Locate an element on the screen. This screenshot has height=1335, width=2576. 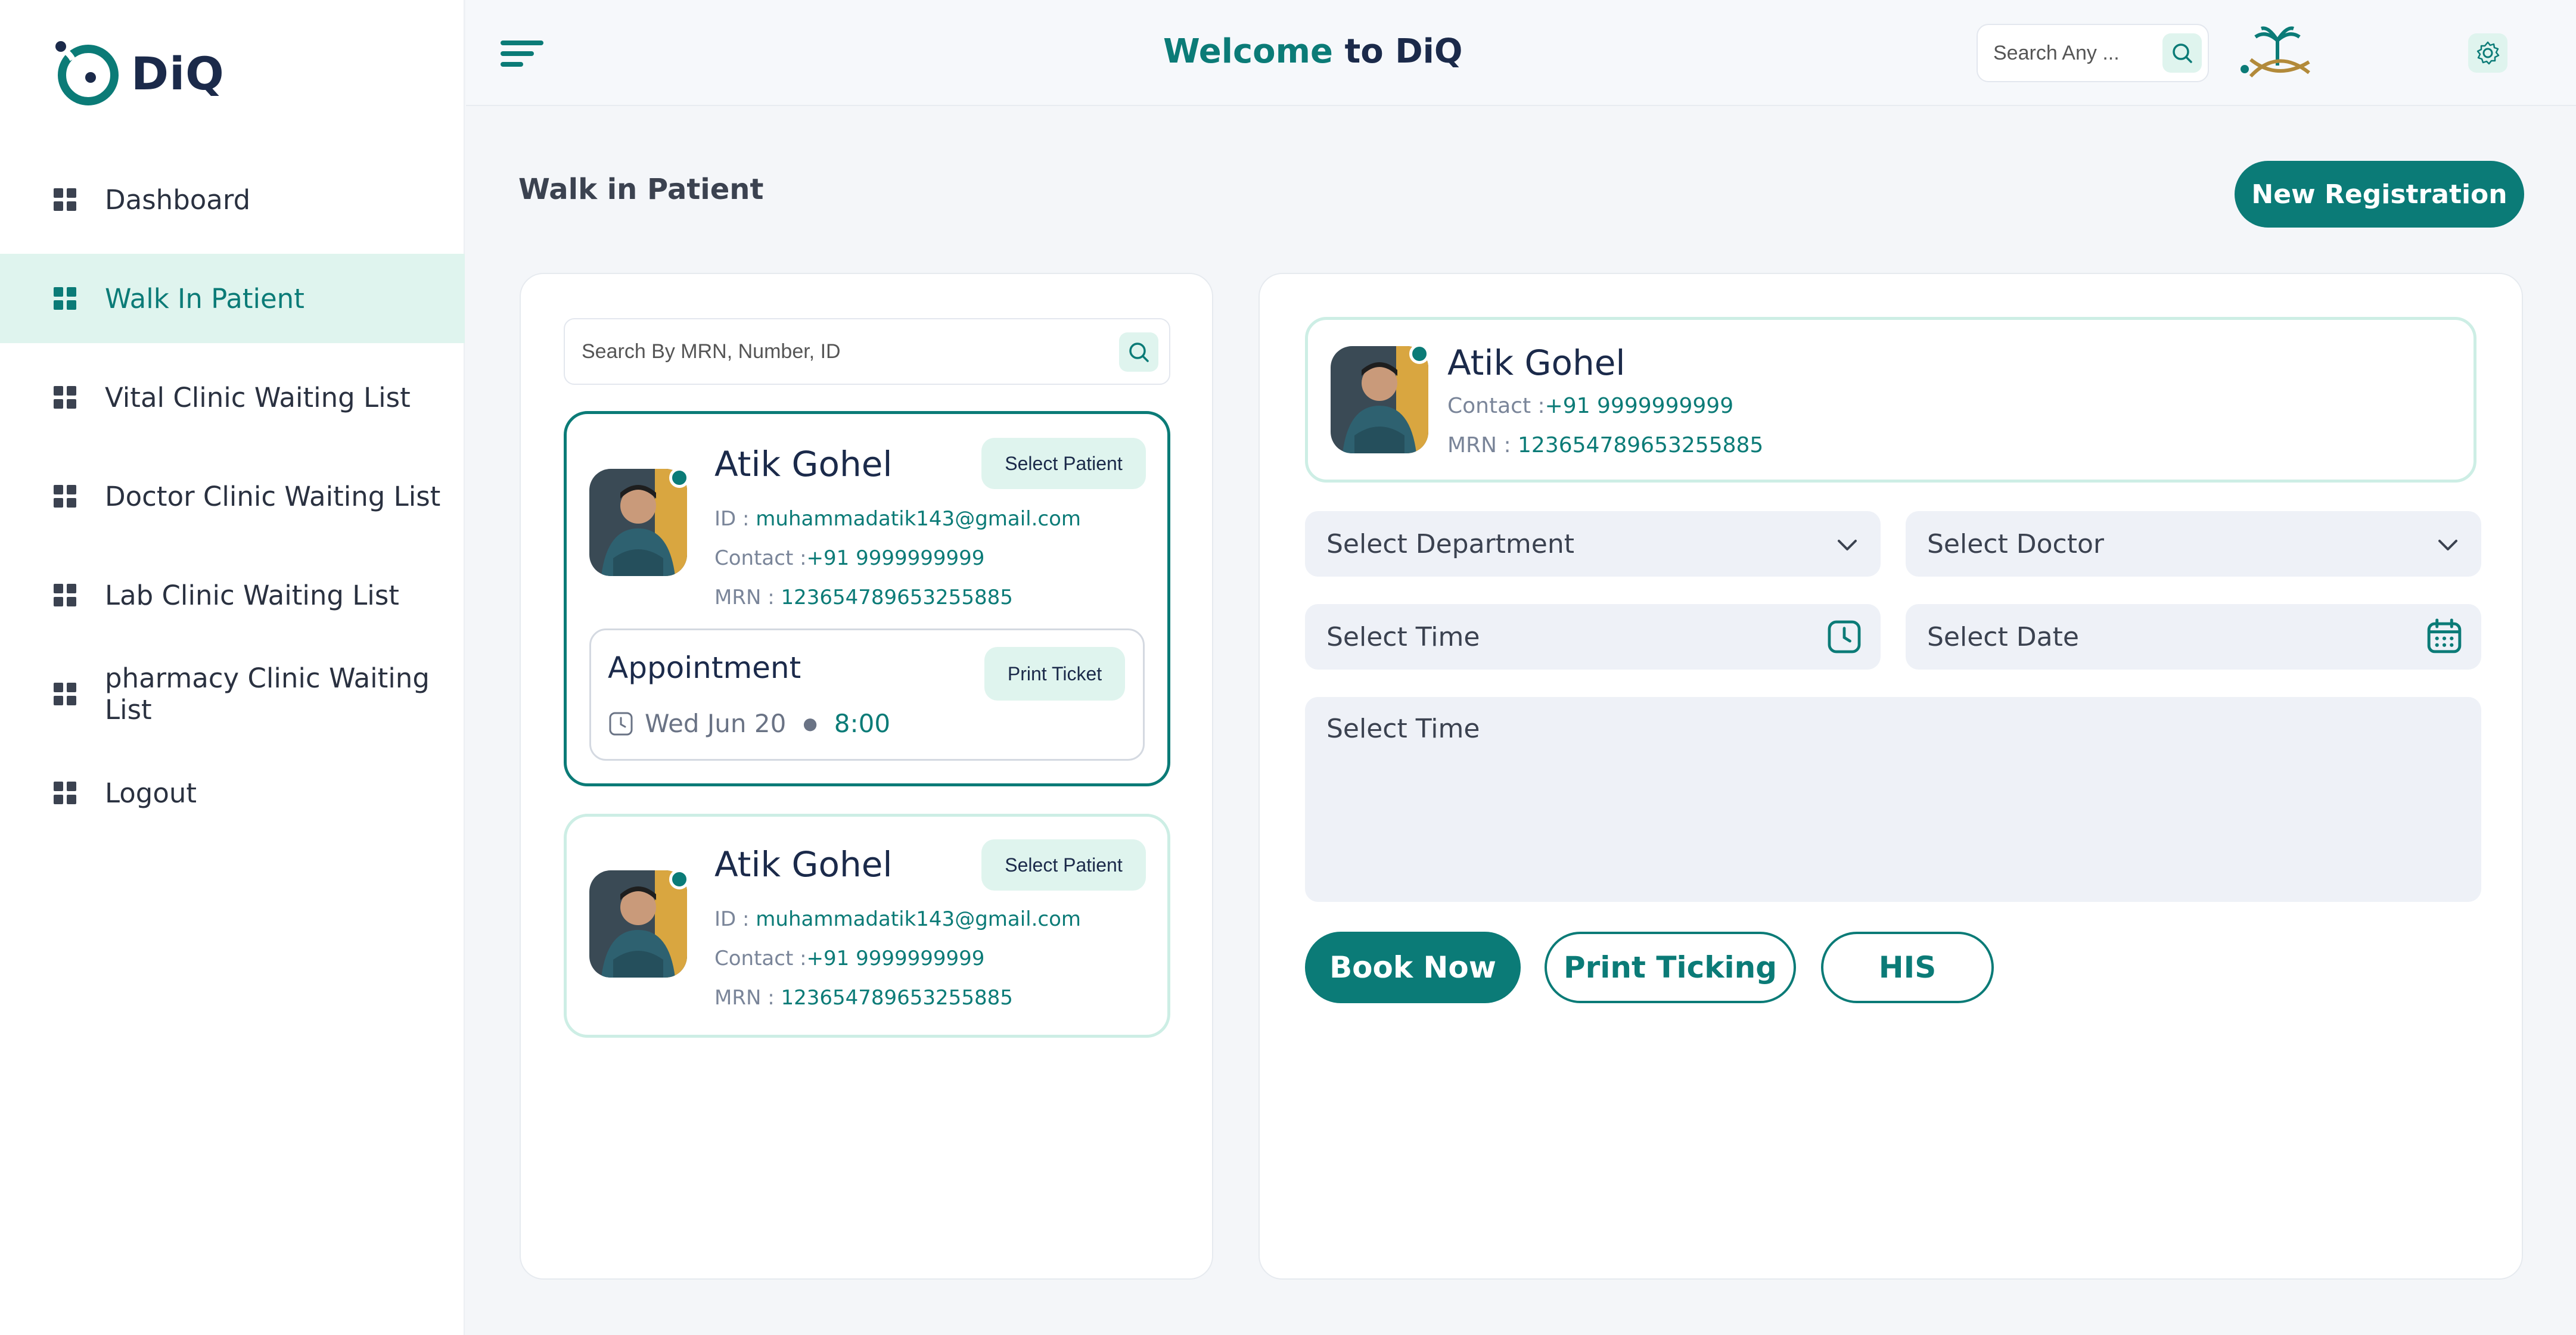
menu-toggle-icon is located at coordinates (523, 53).